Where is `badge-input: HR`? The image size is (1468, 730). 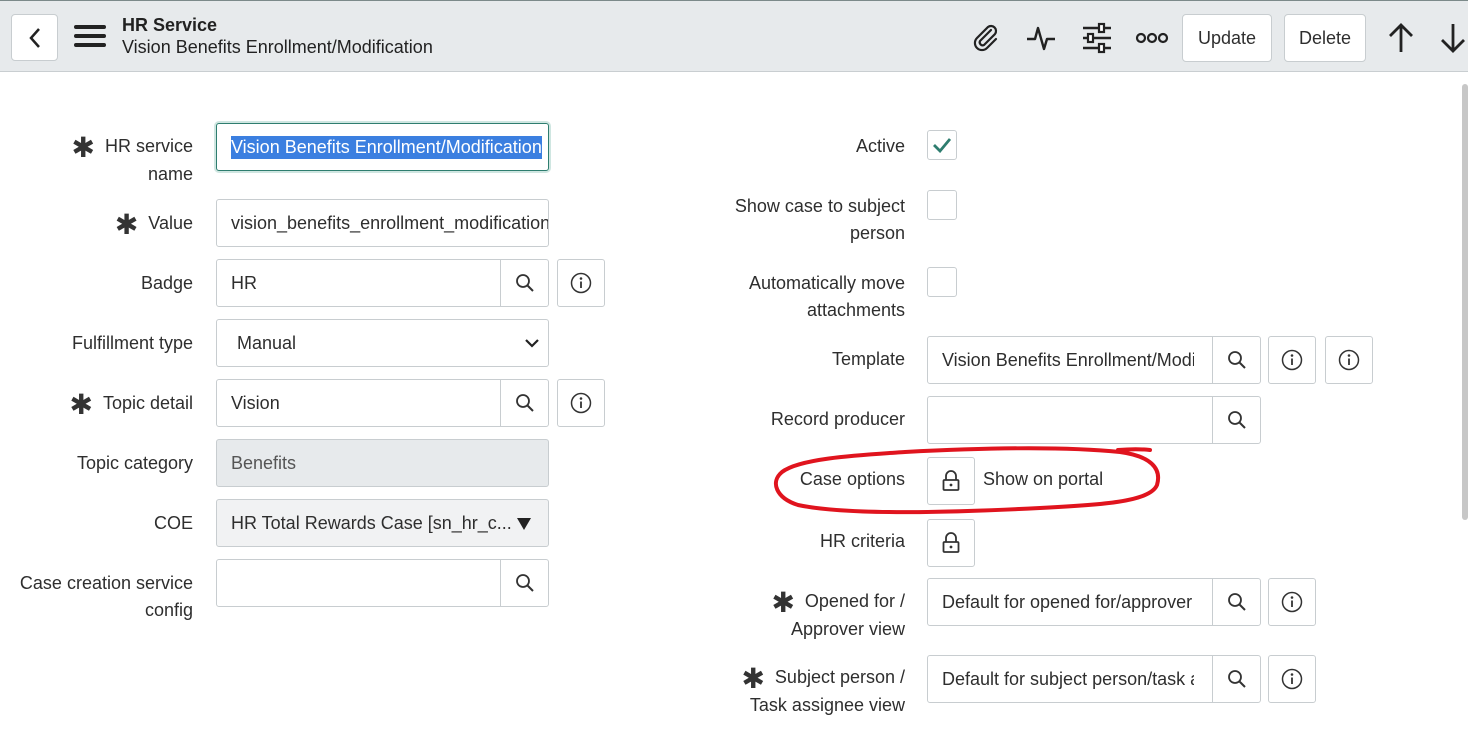 badge-input: HR is located at coordinates (382, 283).